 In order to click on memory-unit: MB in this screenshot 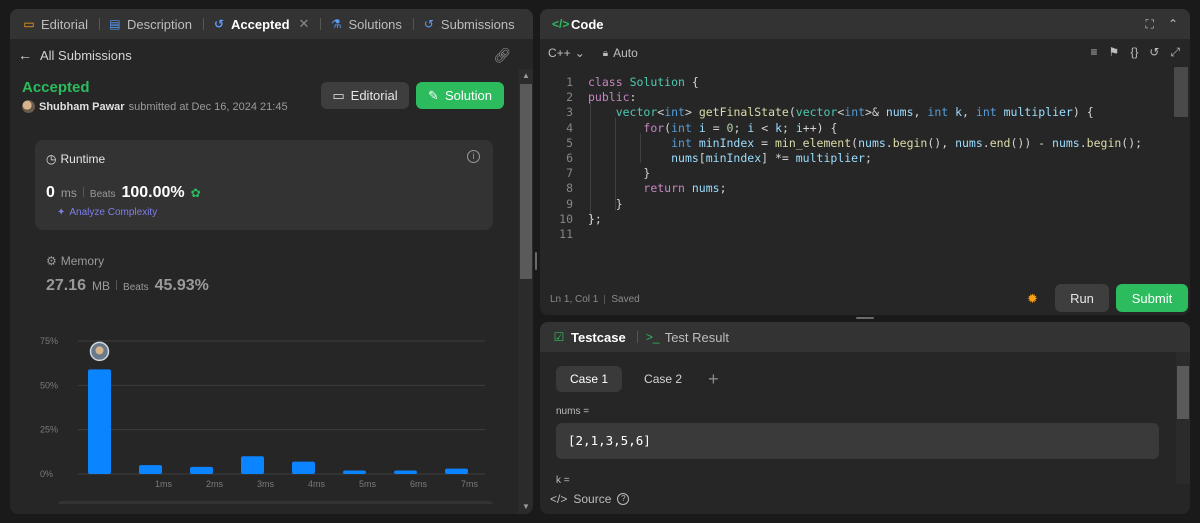, I will do `click(101, 286)`.